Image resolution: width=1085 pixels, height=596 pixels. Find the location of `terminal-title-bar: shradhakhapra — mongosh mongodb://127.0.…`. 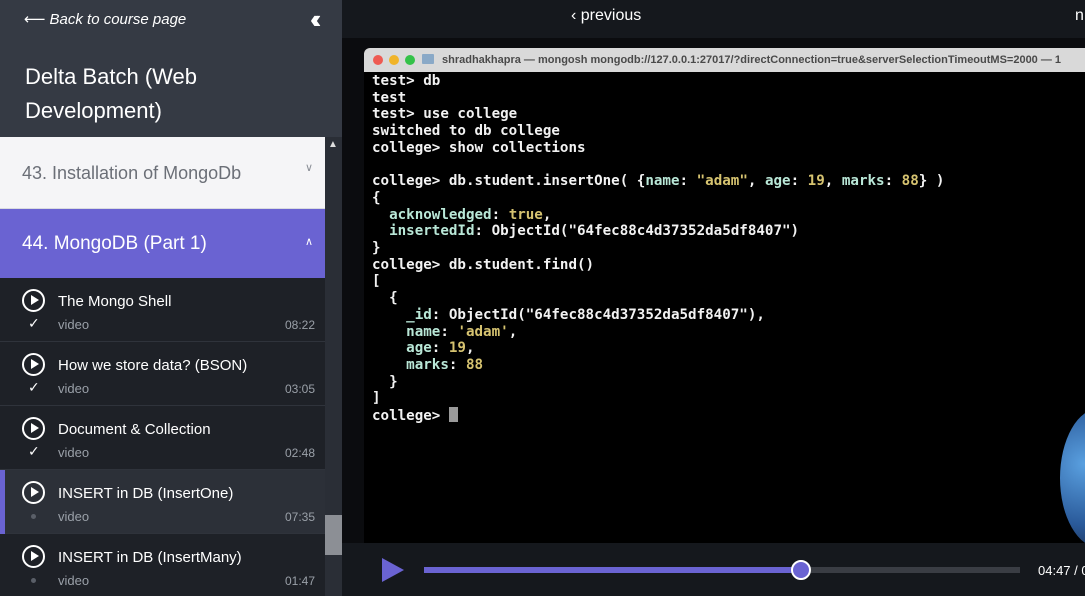

terminal-title-bar: shradhakhapra — mongosh mongodb://127.0.… is located at coordinates (724, 60).